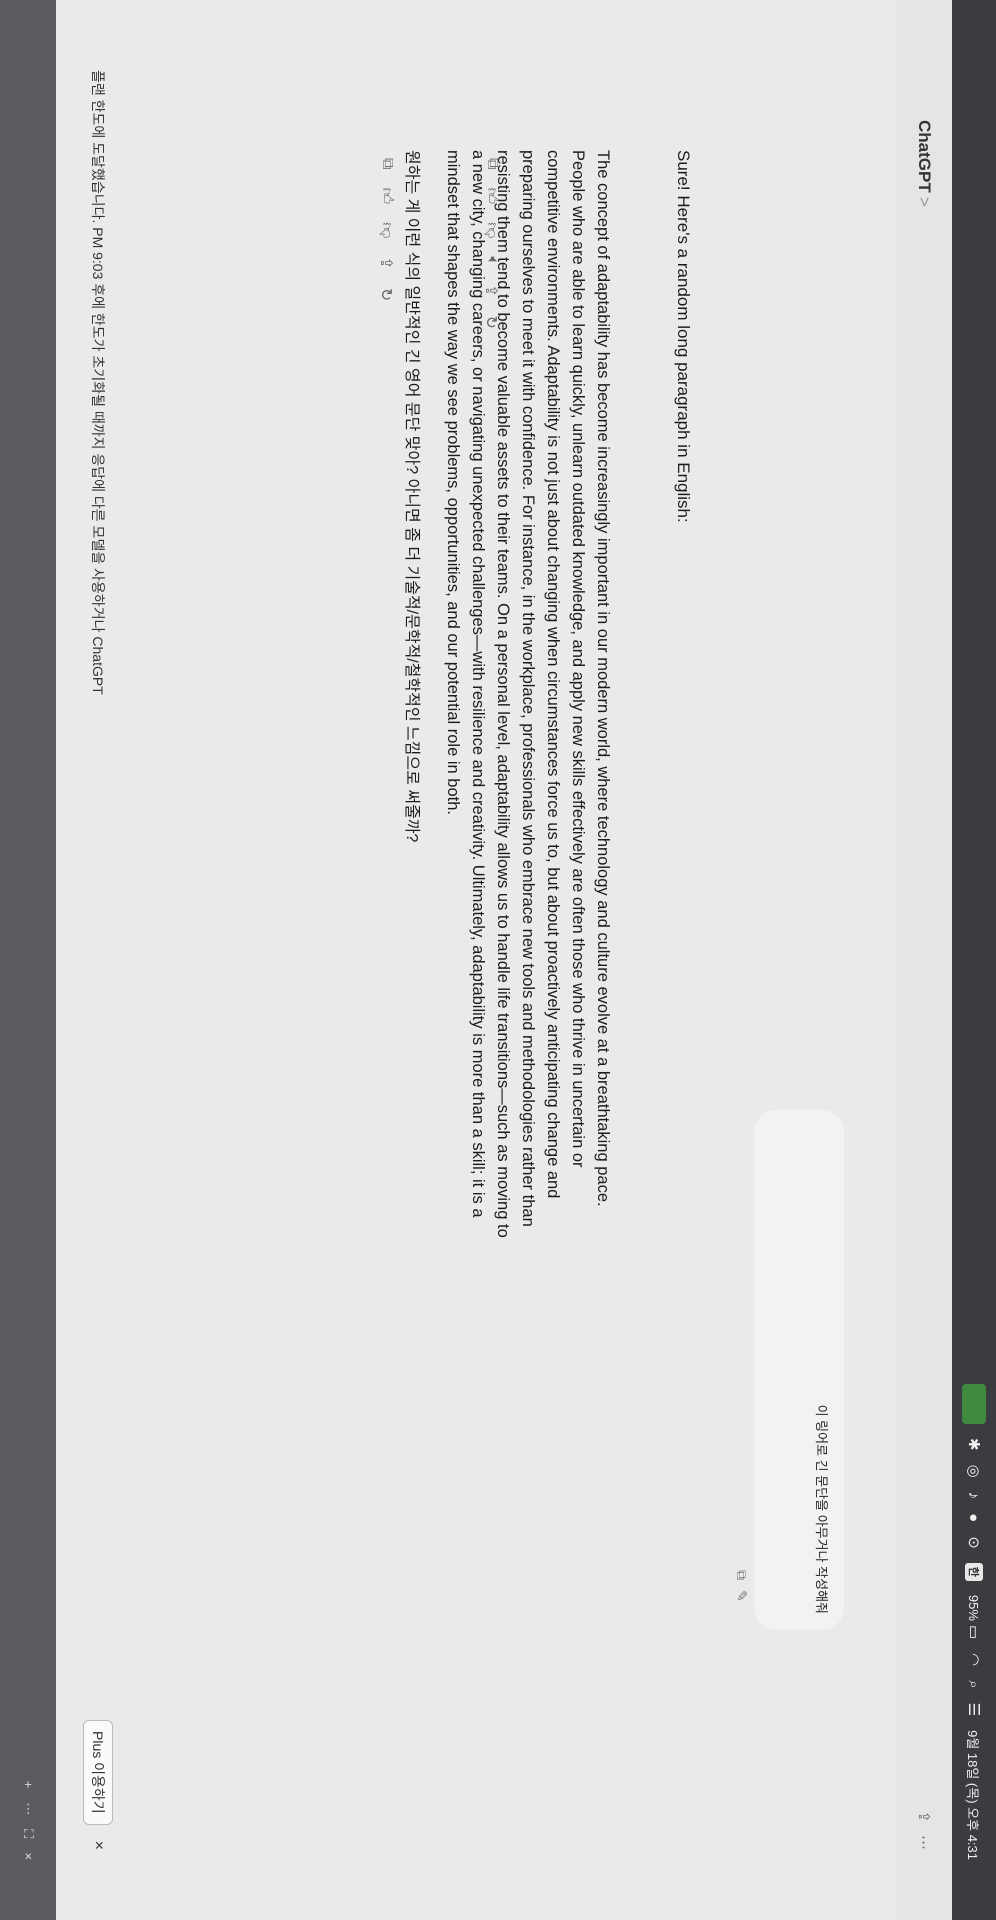  I want to click on header-actions: ⇪ ⋯, so click(924, 1830).